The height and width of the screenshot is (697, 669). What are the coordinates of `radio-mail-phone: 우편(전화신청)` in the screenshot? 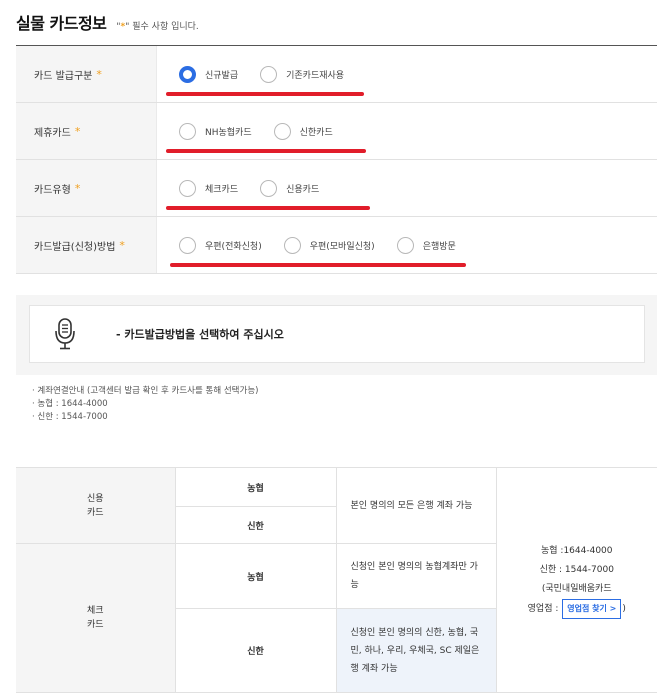 It's located at (220, 245).